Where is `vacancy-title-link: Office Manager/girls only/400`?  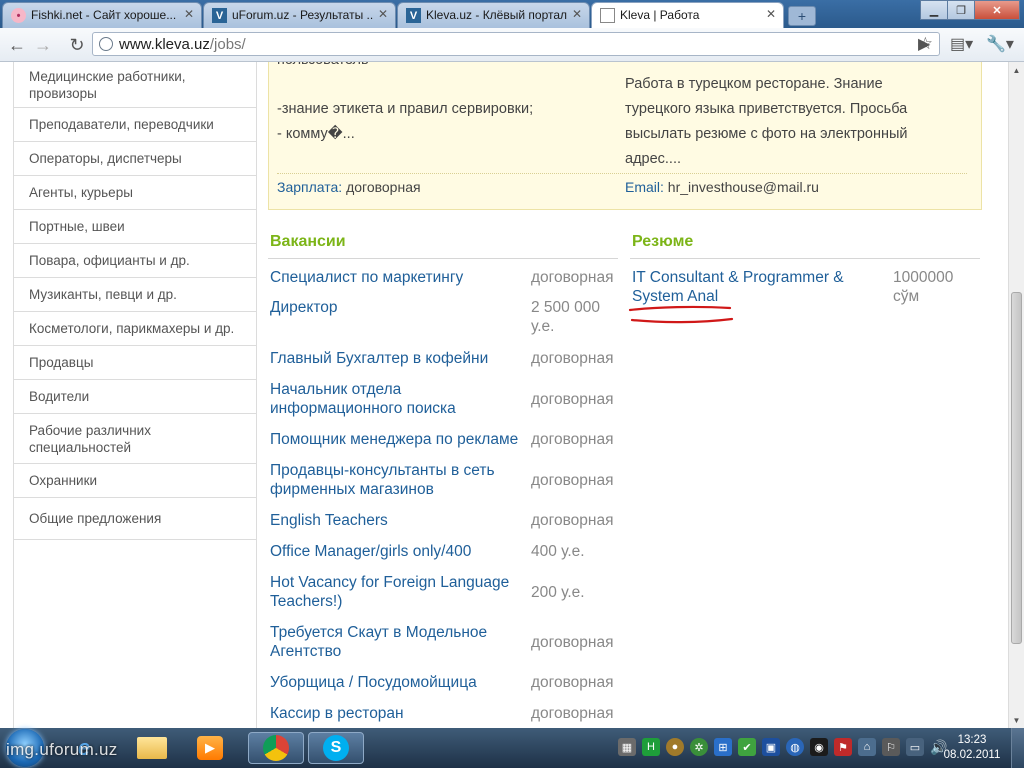 vacancy-title-link: Office Manager/girls only/400 is located at coordinates (370, 551).